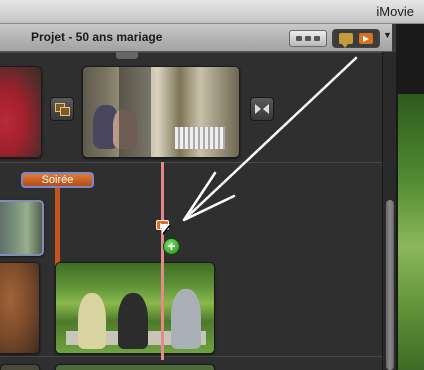  Describe the element at coordinates (166, 229) in the screenshot. I see `mouse-cursor-icon` at that location.